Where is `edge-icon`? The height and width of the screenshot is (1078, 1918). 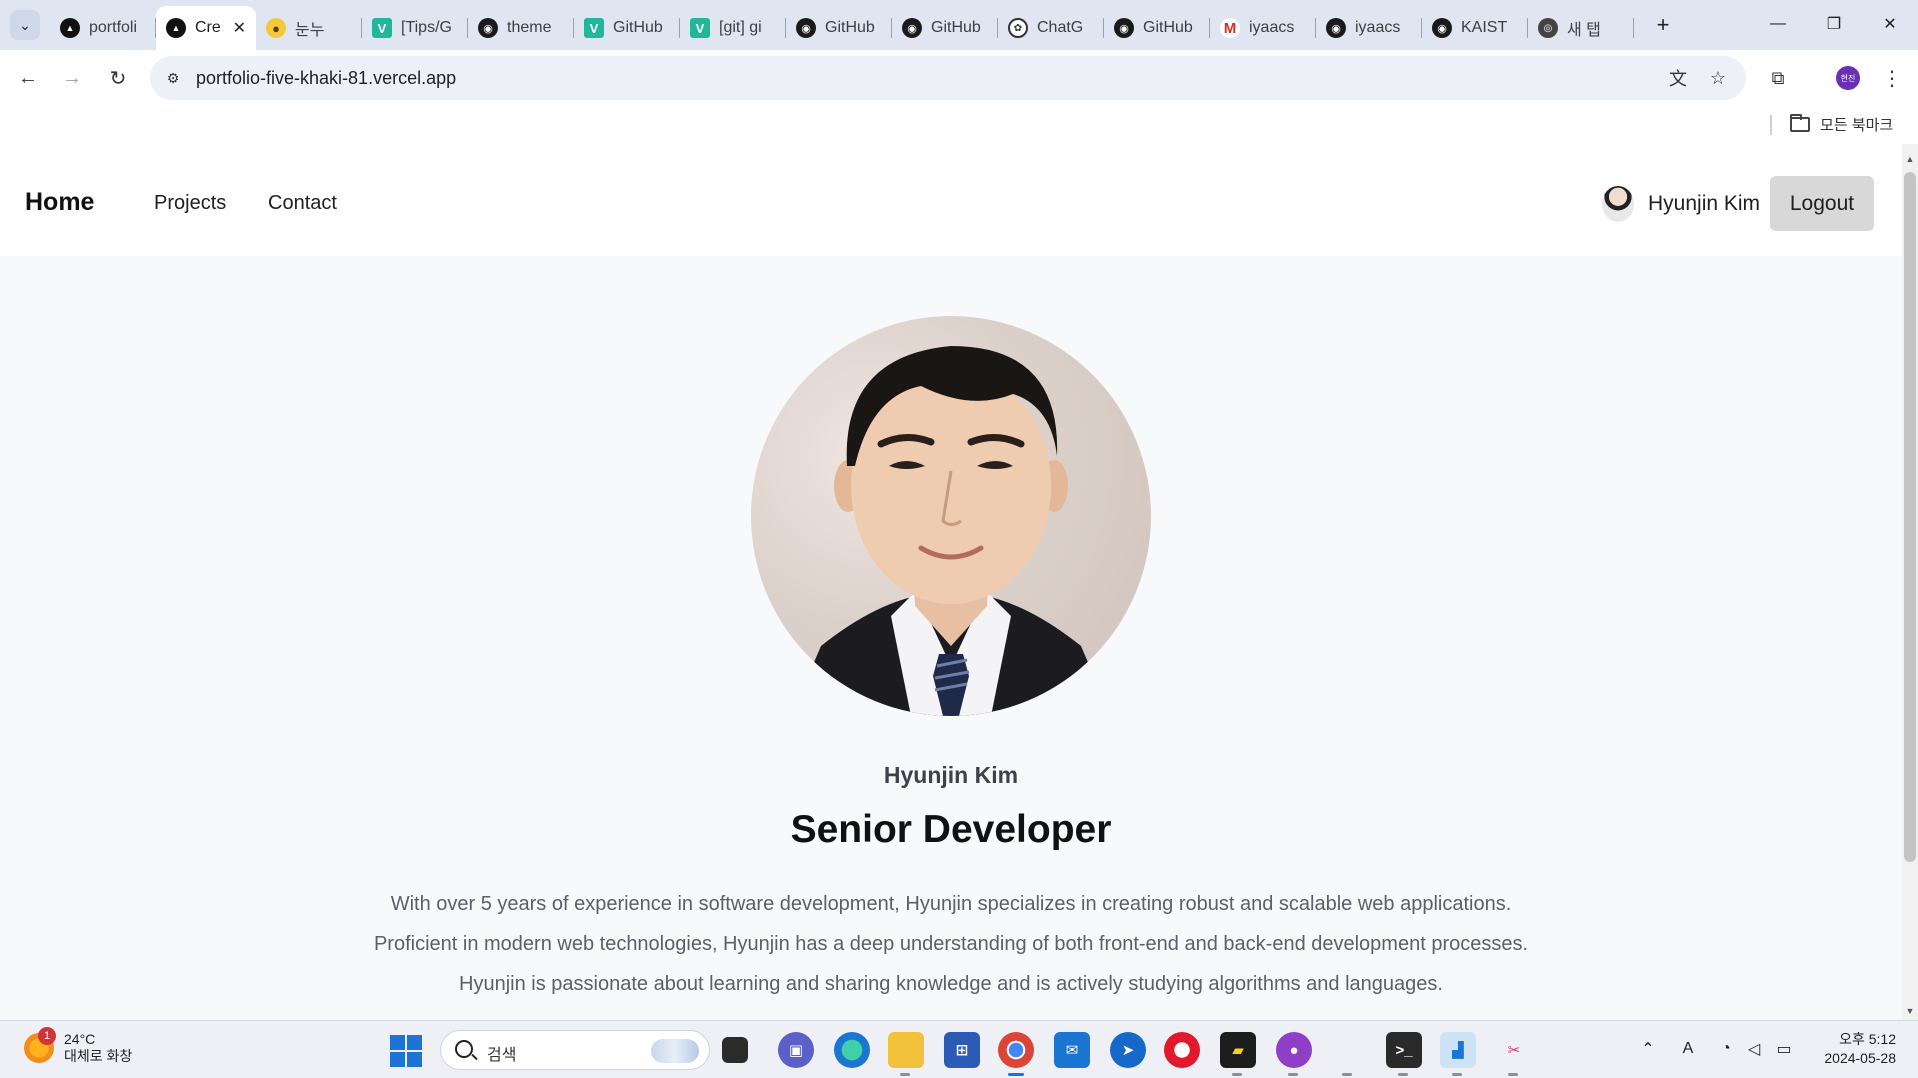 edge-icon is located at coordinates (852, 1050).